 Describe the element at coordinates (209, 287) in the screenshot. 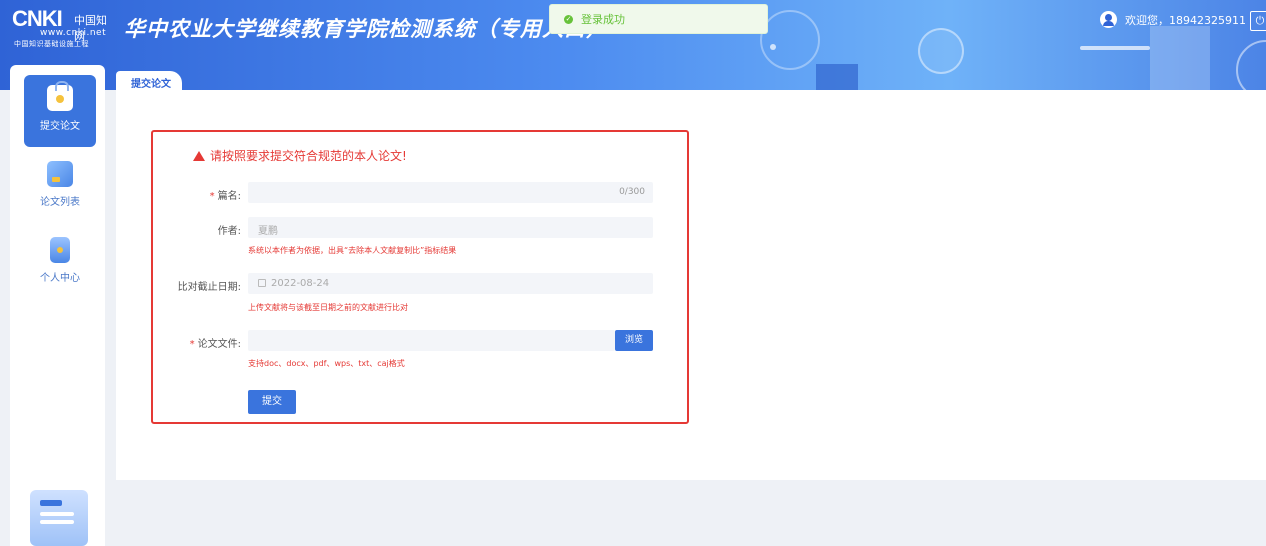

I see `date-label: 比对截止日期:` at that location.